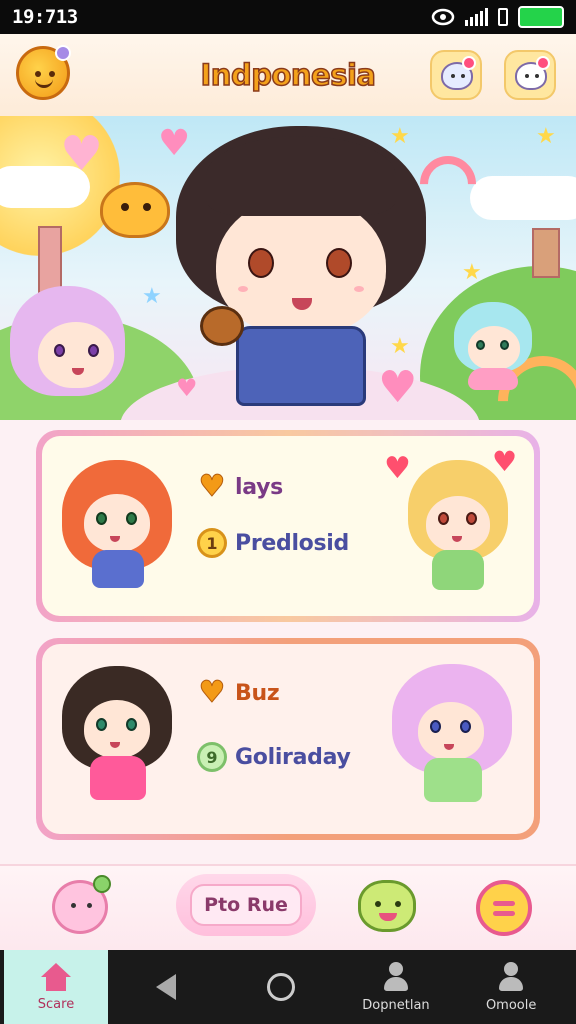 The width and height of the screenshot is (576, 1024). What do you see at coordinates (293, 757) in the screenshot?
I see `stat-label: Goliraday` at bounding box center [293, 757].